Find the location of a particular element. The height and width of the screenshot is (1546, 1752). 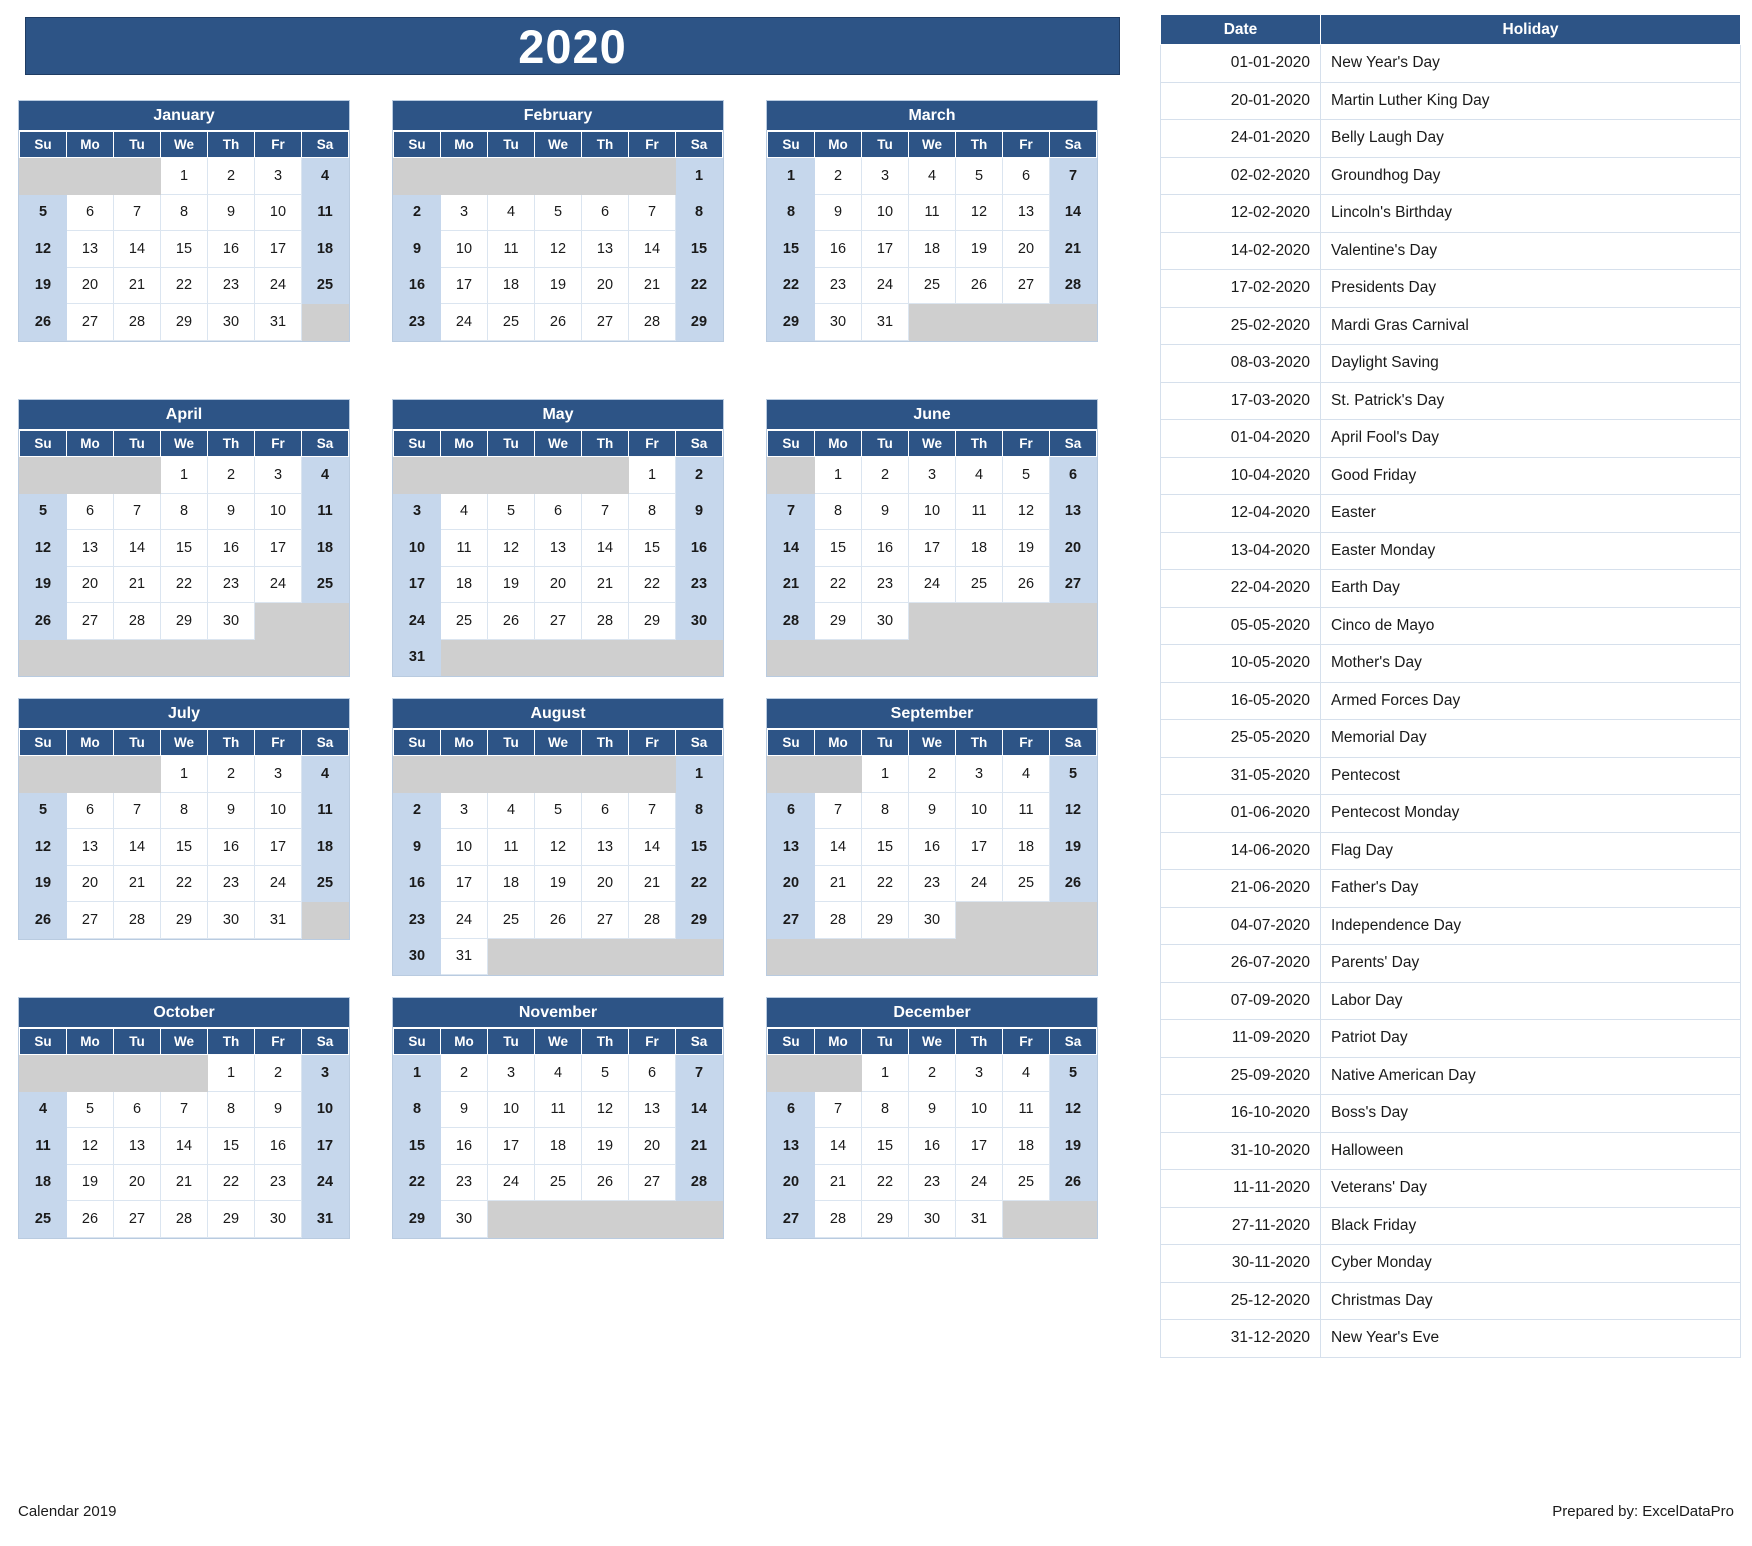

day-cell: 17 is located at coordinates (278, 249).